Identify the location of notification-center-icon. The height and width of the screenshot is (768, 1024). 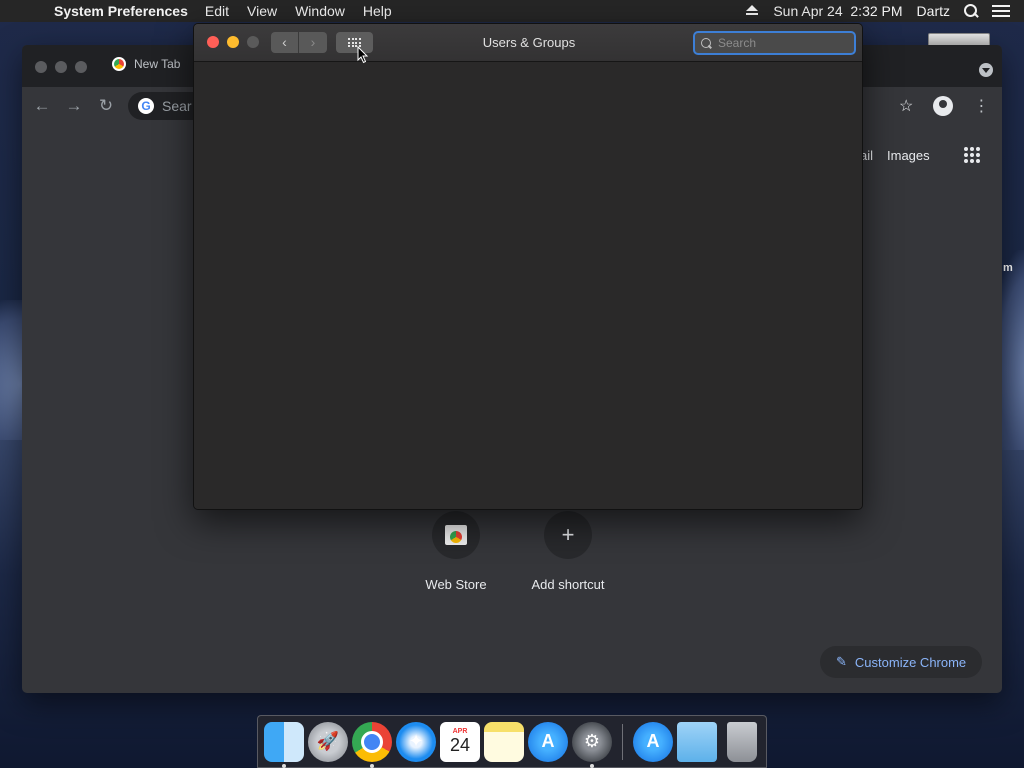
(1001, 11).